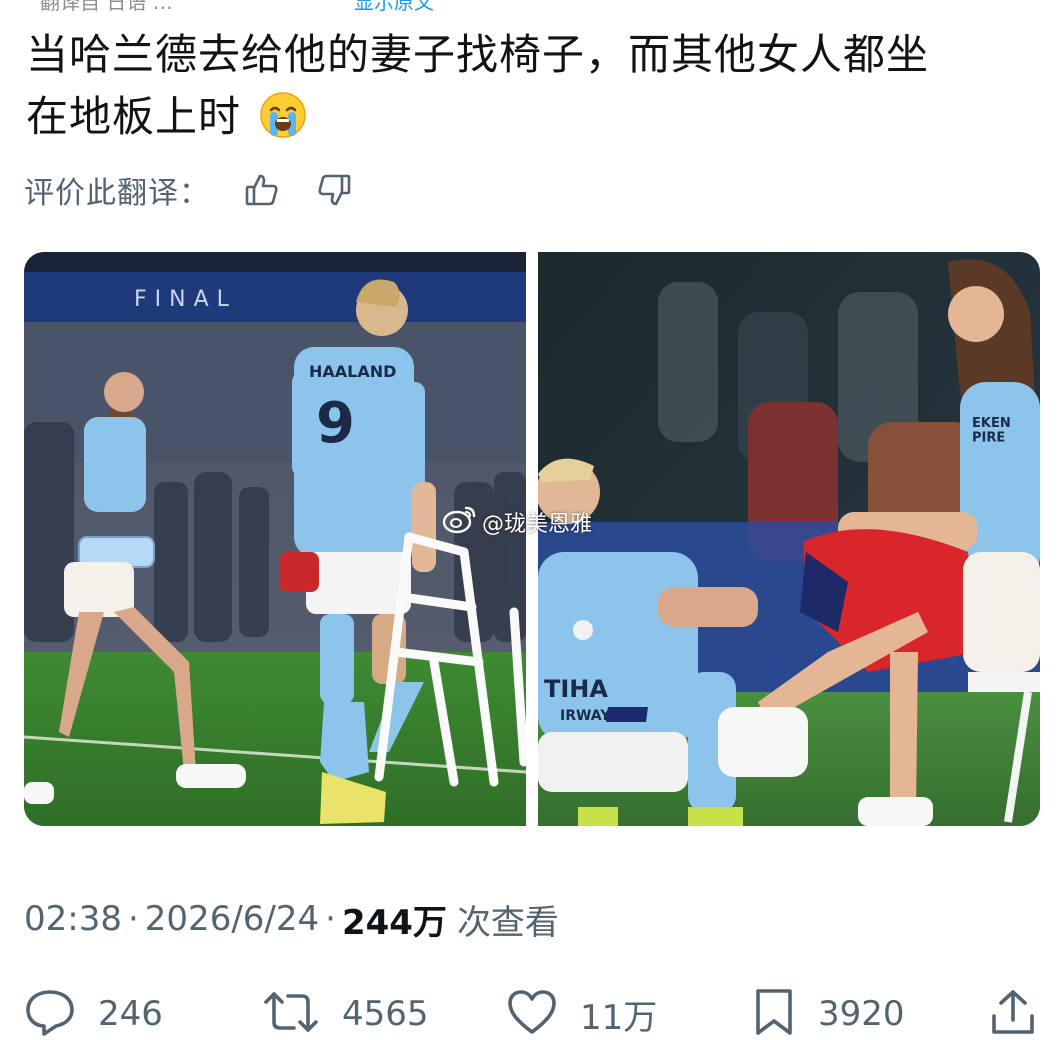 The image size is (1064, 1040). I want to click on share-icon, so click(1013, 1014).